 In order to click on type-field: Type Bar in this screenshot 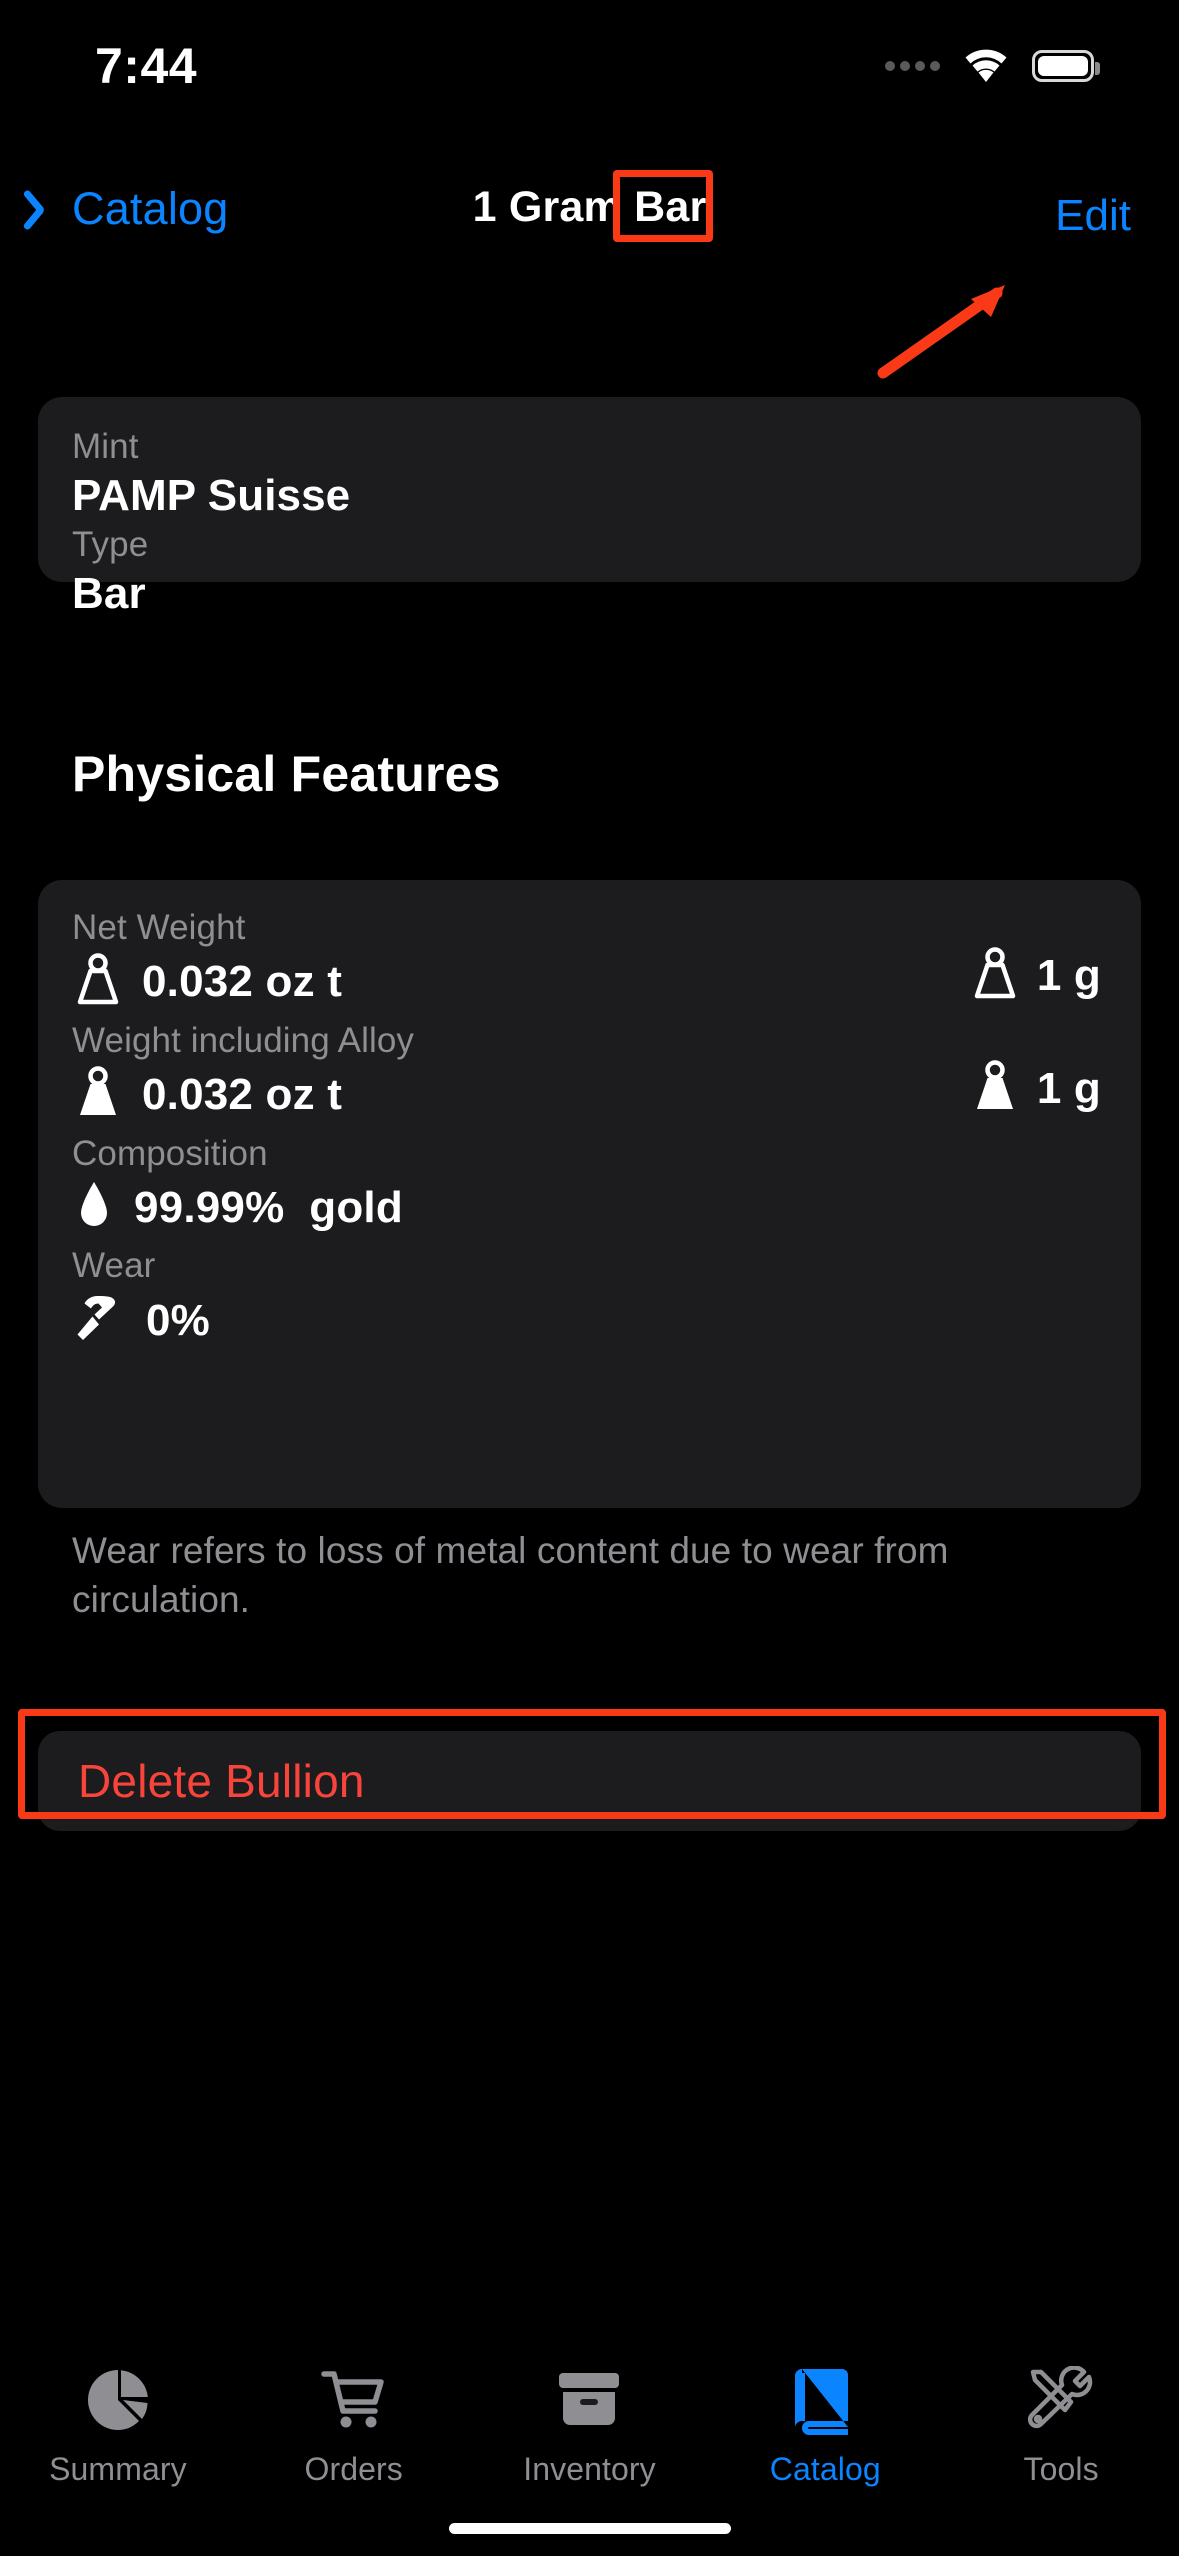, I will do `click(589, 571)`.